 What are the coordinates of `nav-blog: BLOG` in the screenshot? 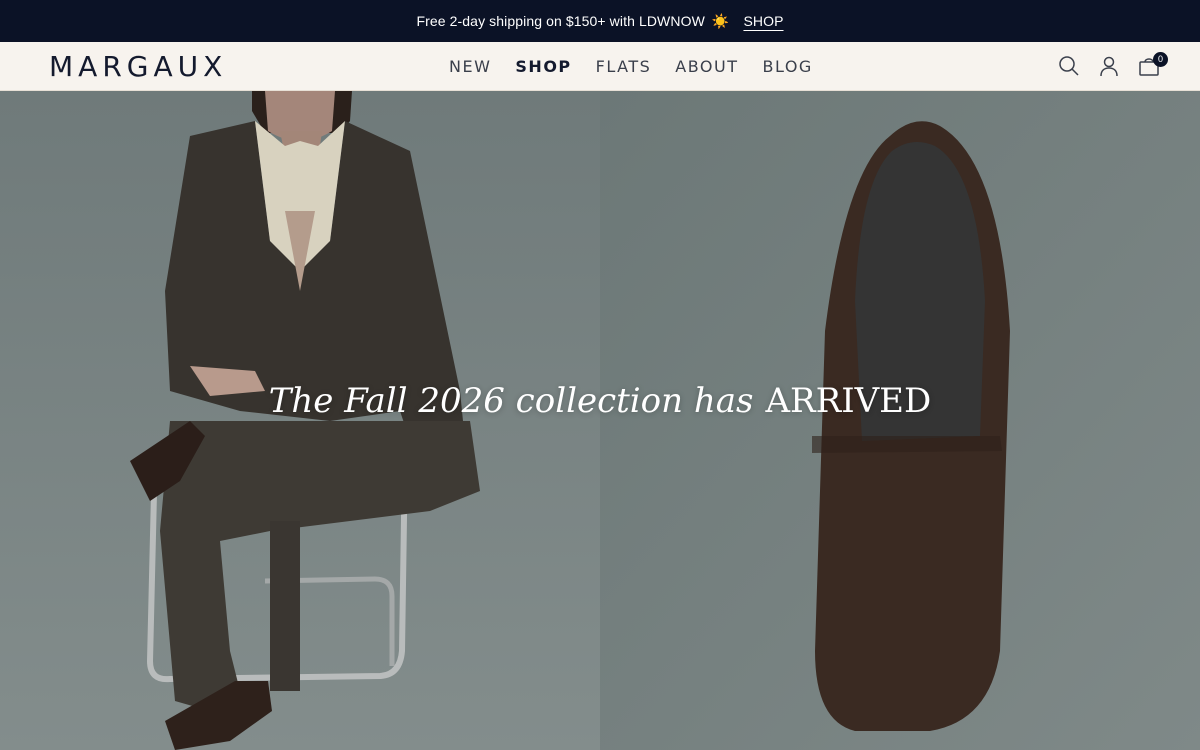 It's located at (788, 66).